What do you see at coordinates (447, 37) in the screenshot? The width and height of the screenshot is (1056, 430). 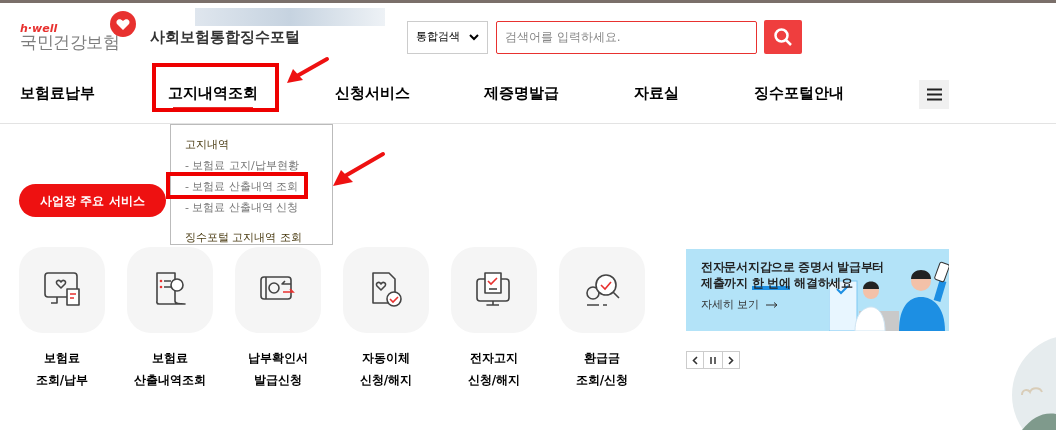 I see `search-scope-select: 통합검색` at bounding box center [447, 37].